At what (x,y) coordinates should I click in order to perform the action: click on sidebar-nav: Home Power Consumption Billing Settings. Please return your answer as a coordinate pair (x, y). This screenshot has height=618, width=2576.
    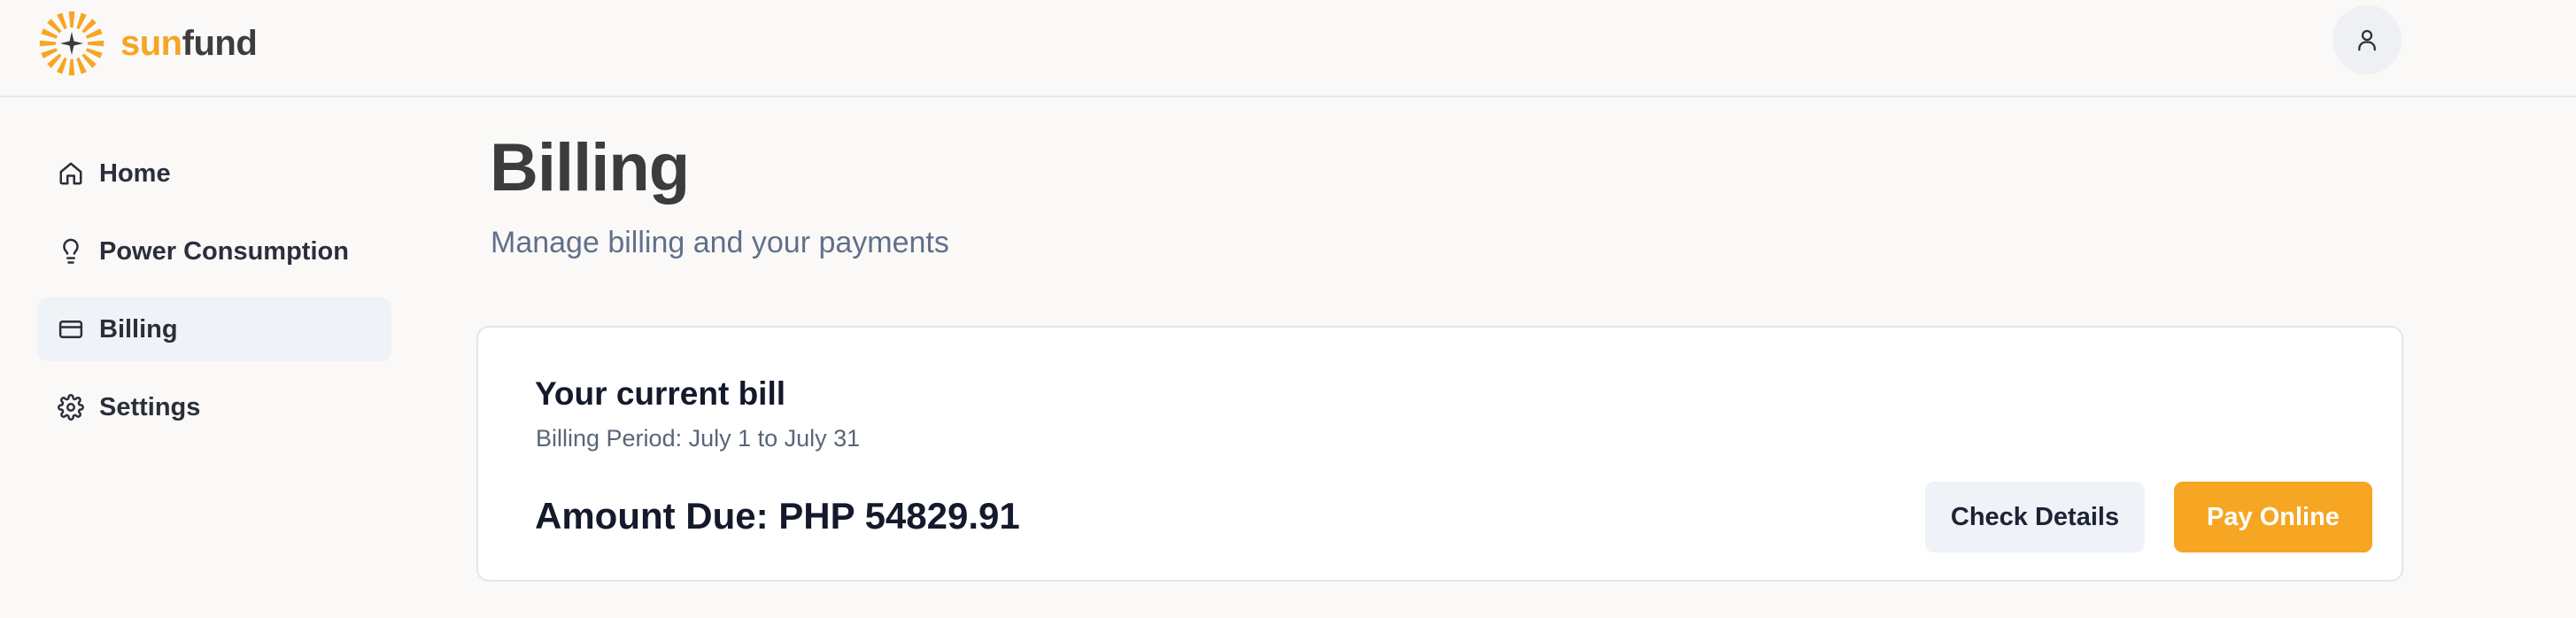
    Looking at the image, I should click on (214, 297).